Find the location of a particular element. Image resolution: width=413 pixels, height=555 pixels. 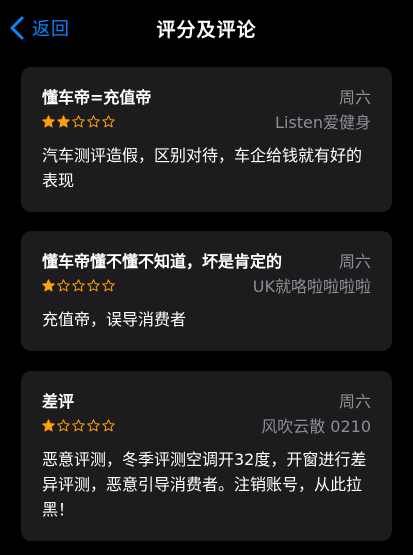

review-author: 风吹云散 0210 is located at coordinates (316, 426).